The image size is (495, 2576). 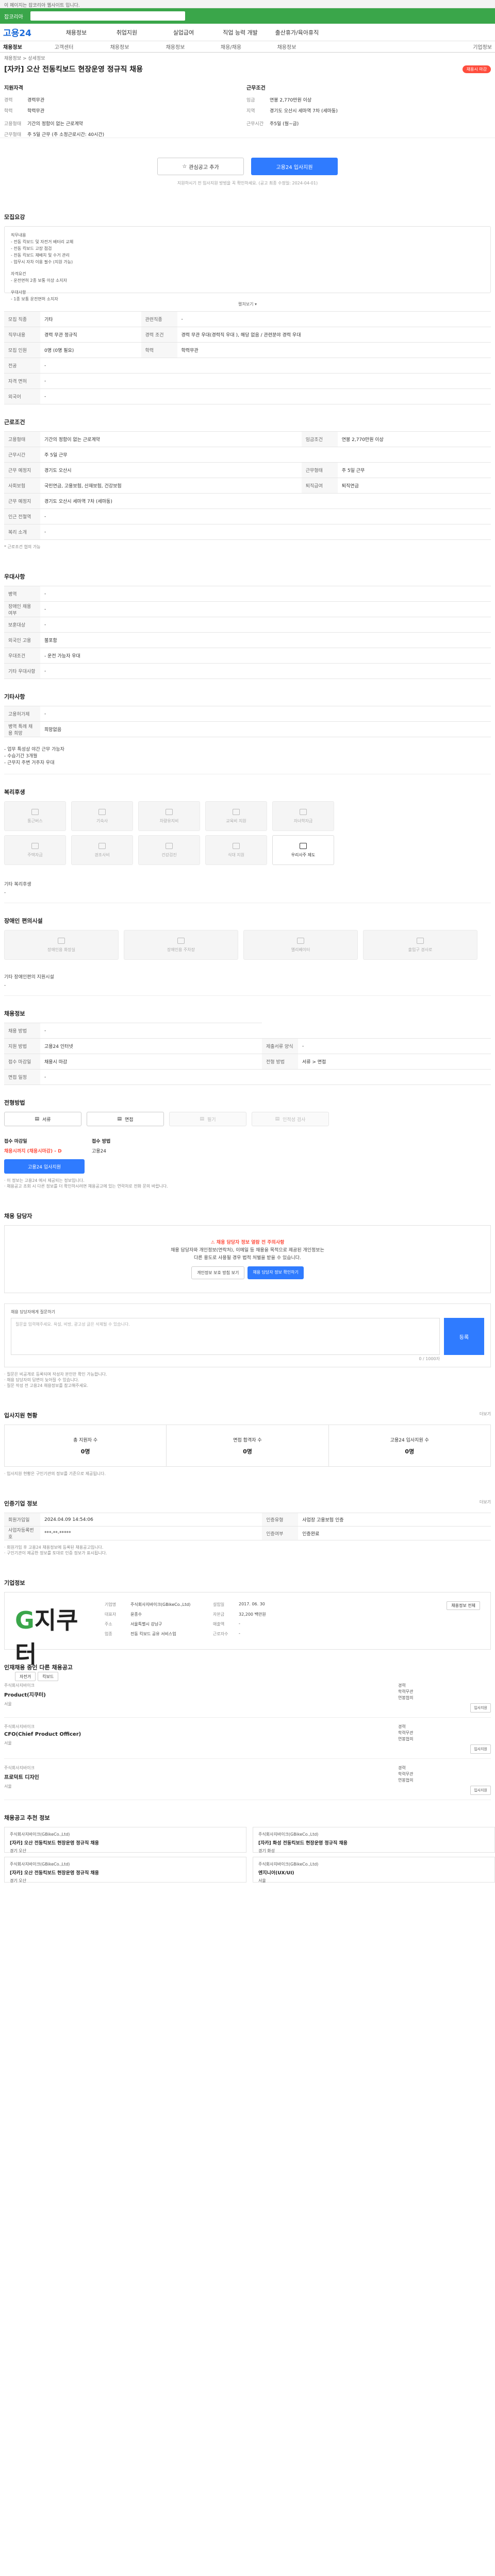 I want to click on facility-card: 엘리베이터, so click(x=300, y=945).